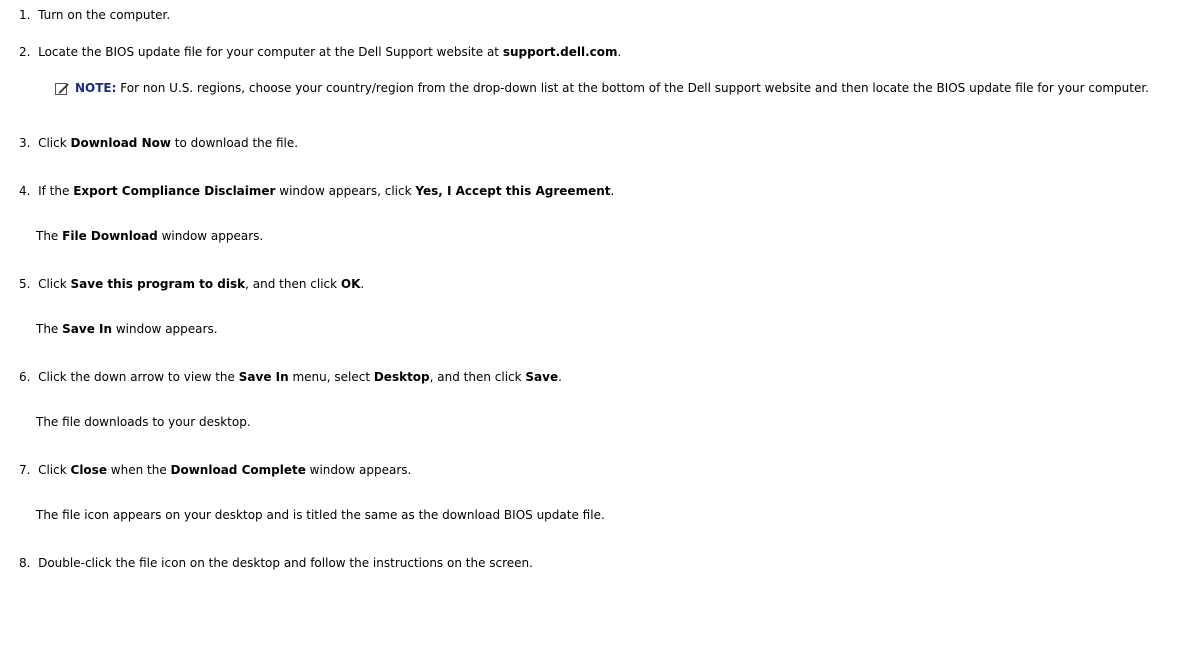 This screenshot has height=647, width=1182. What do you see at coordinates (542, 377) in the screenshot?
I see `bold-term: Save` at bounding box center [542, 377].